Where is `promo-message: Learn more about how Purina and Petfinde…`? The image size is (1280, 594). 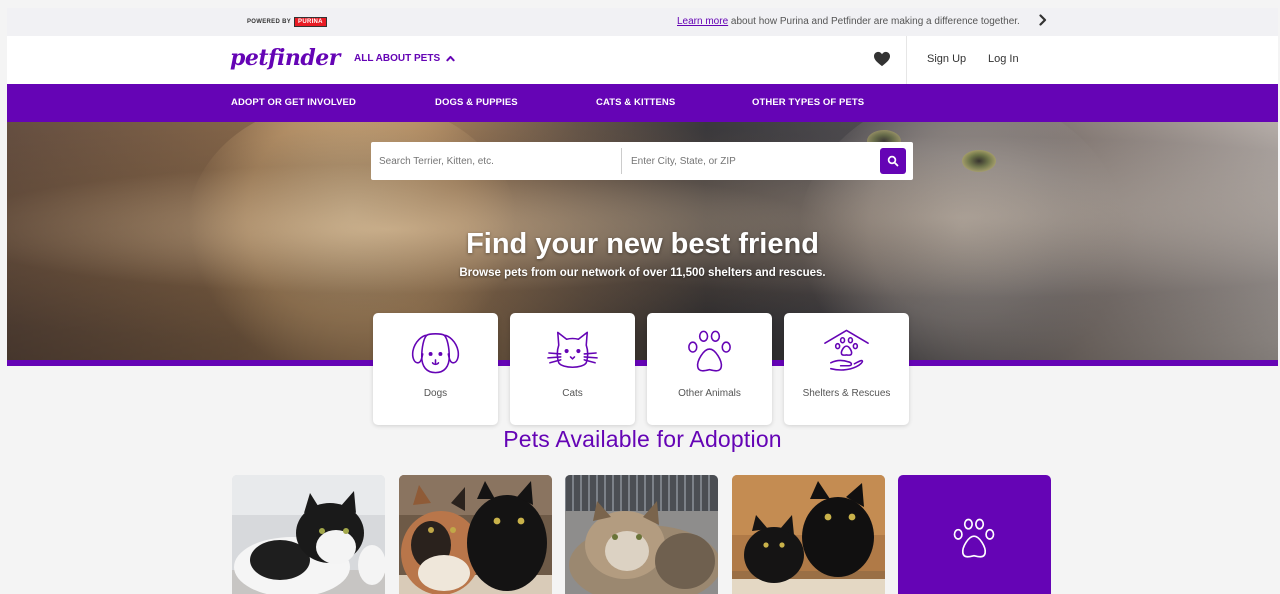
promo-message: Learn more about how Purina and Petfinde… is located at coordinates (848, 21).